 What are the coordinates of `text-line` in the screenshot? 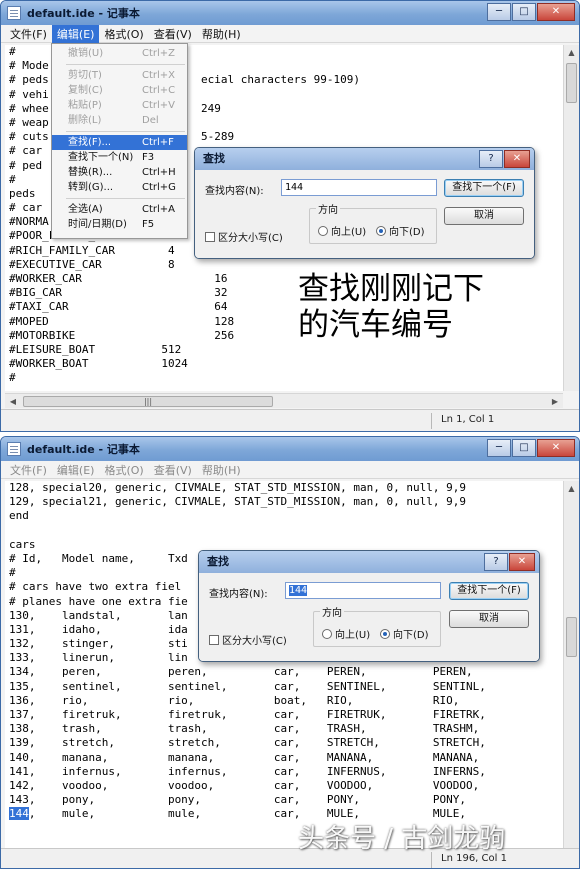 It's located at (286, 531).